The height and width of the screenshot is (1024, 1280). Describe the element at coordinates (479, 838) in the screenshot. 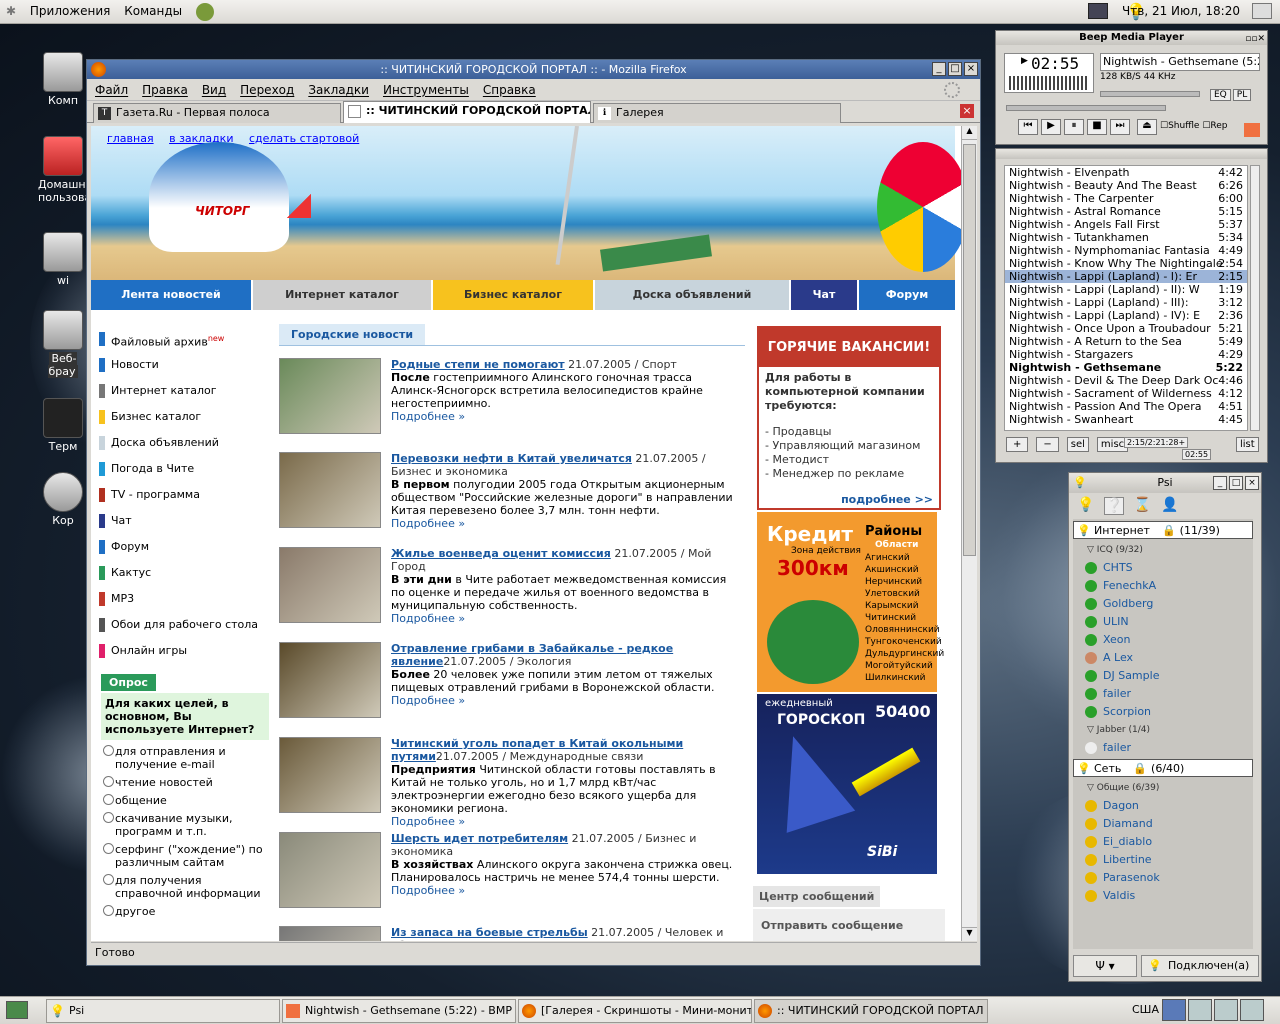

I see `news-title-link: Шерсть идет потребителям` at that location.